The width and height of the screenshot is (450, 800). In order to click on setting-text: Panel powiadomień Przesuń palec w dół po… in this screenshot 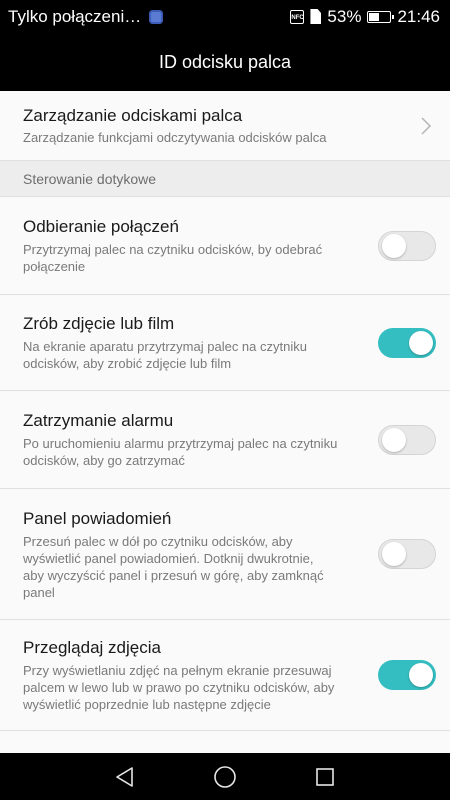, I will do `click(200, 554)`.